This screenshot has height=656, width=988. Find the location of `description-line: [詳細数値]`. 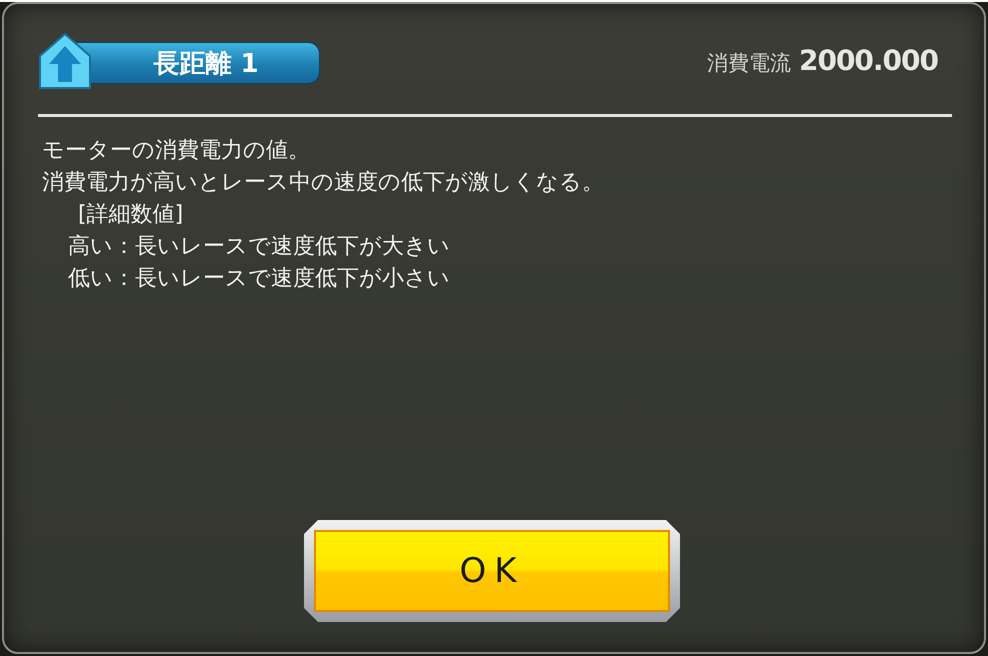

description-line: [詳細数値] is located at coordinates (130, 215).